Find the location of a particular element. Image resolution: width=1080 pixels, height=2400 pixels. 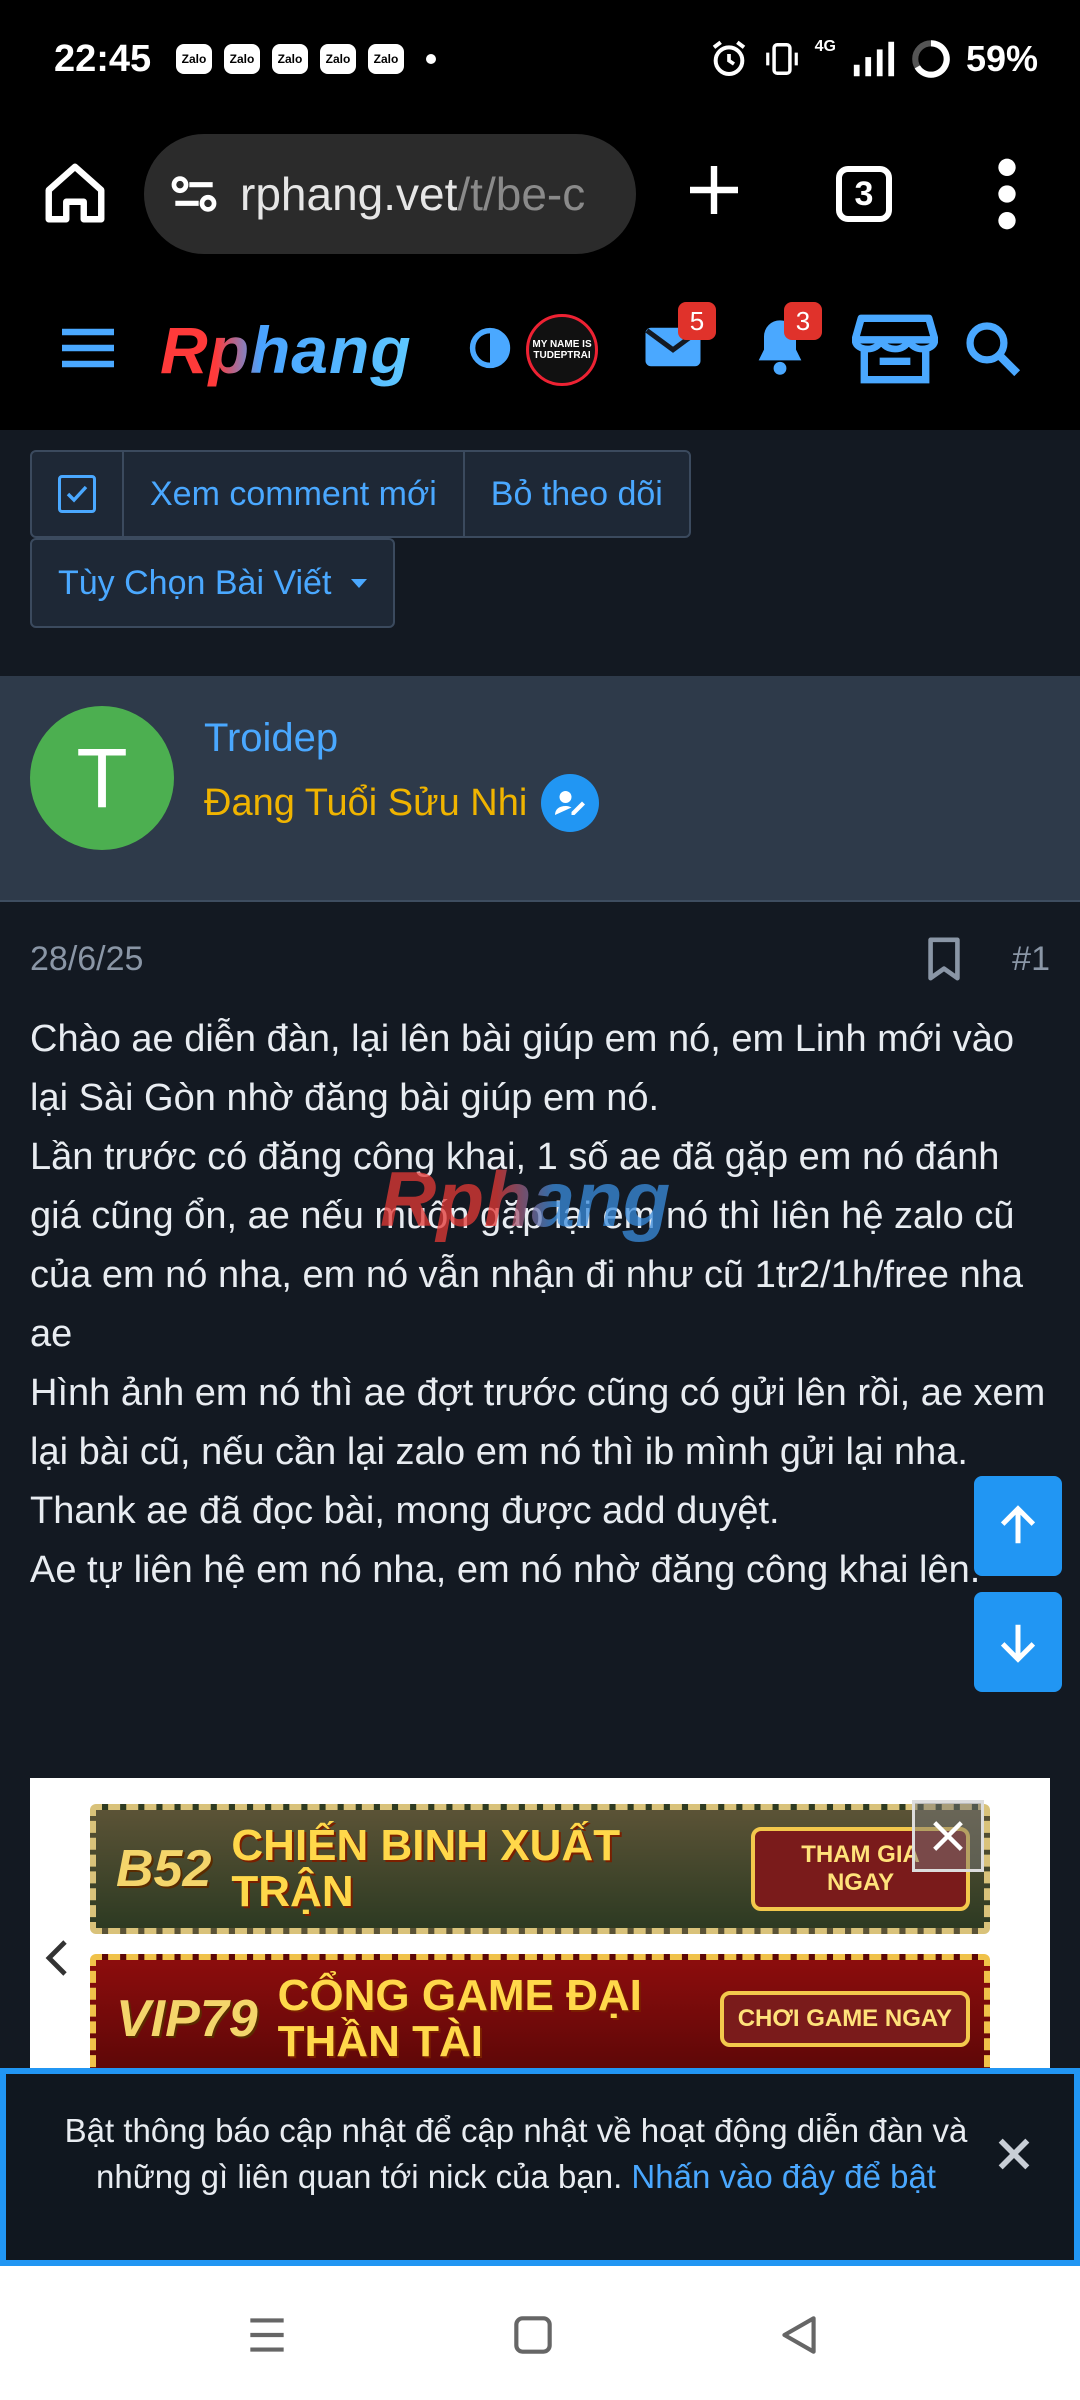

tab-switcher-button: 3 is located at coordinates (864, 194).